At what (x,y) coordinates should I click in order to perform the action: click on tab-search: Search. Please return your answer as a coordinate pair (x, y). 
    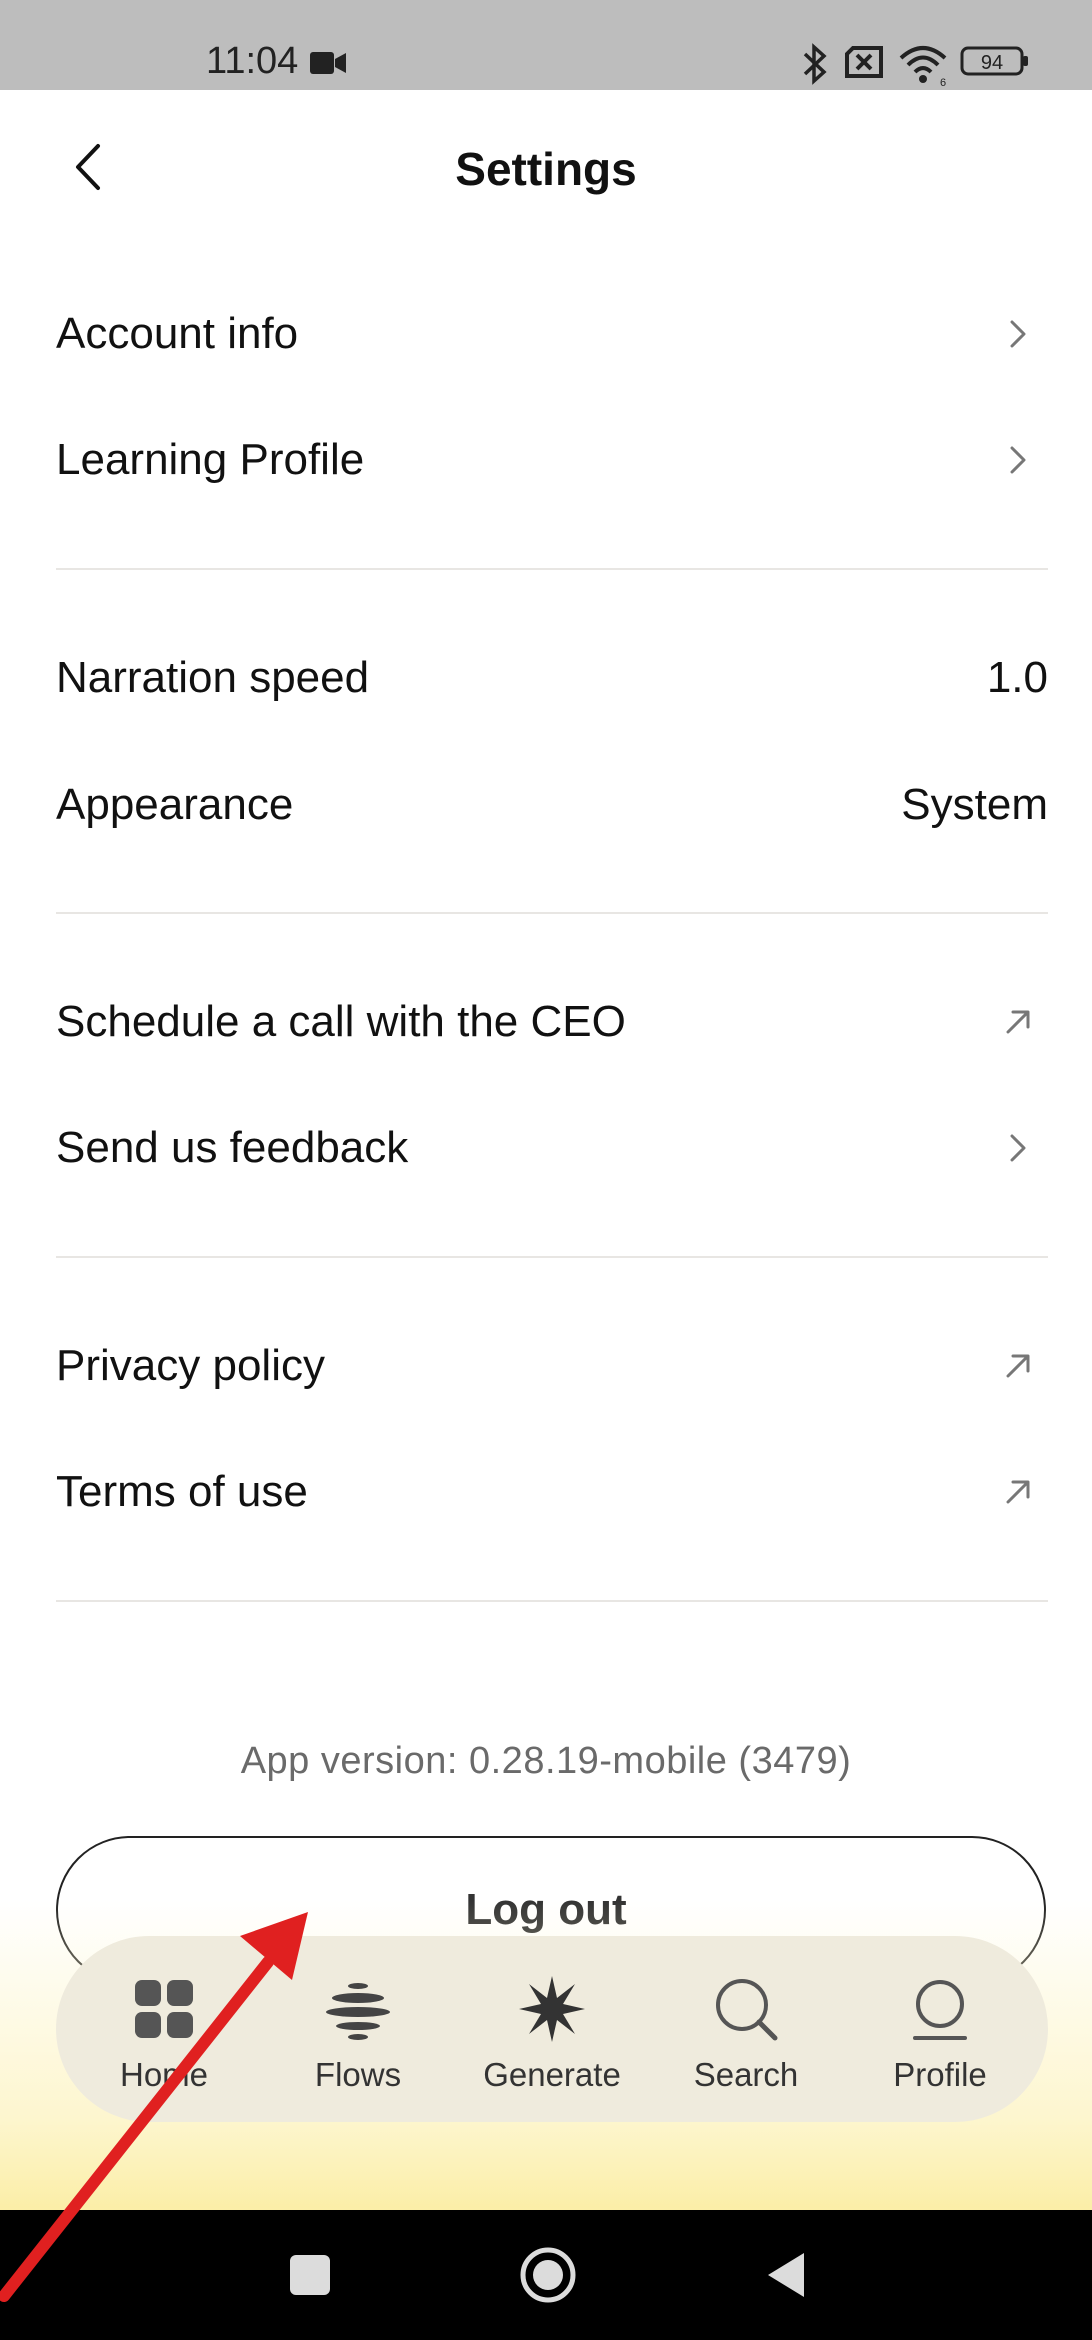
    Looking at the image, I should click on (746, 2035).